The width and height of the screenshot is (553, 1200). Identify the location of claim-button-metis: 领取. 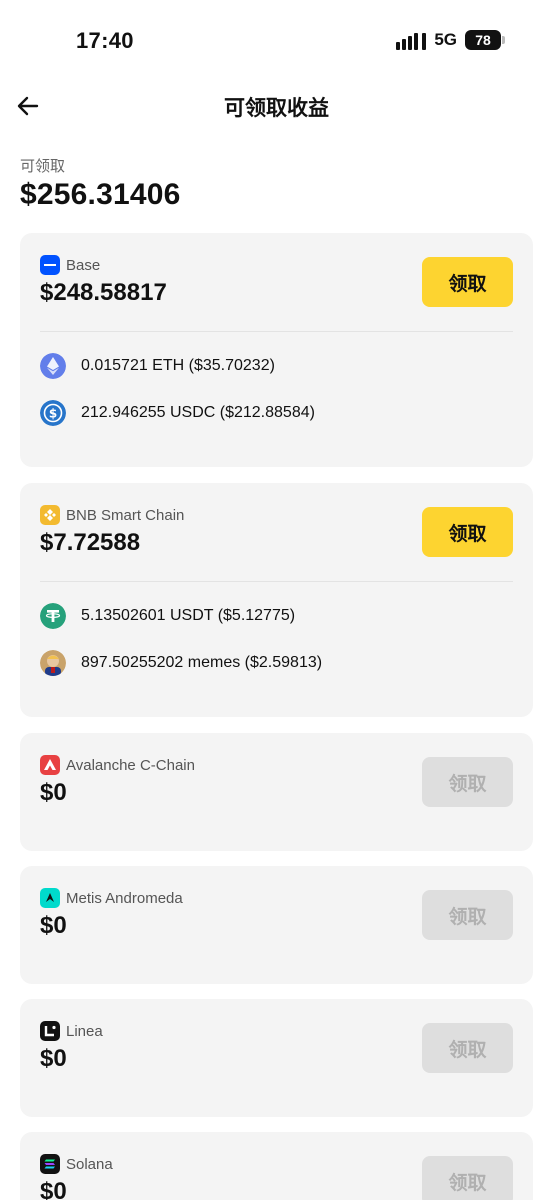
(467, 915).